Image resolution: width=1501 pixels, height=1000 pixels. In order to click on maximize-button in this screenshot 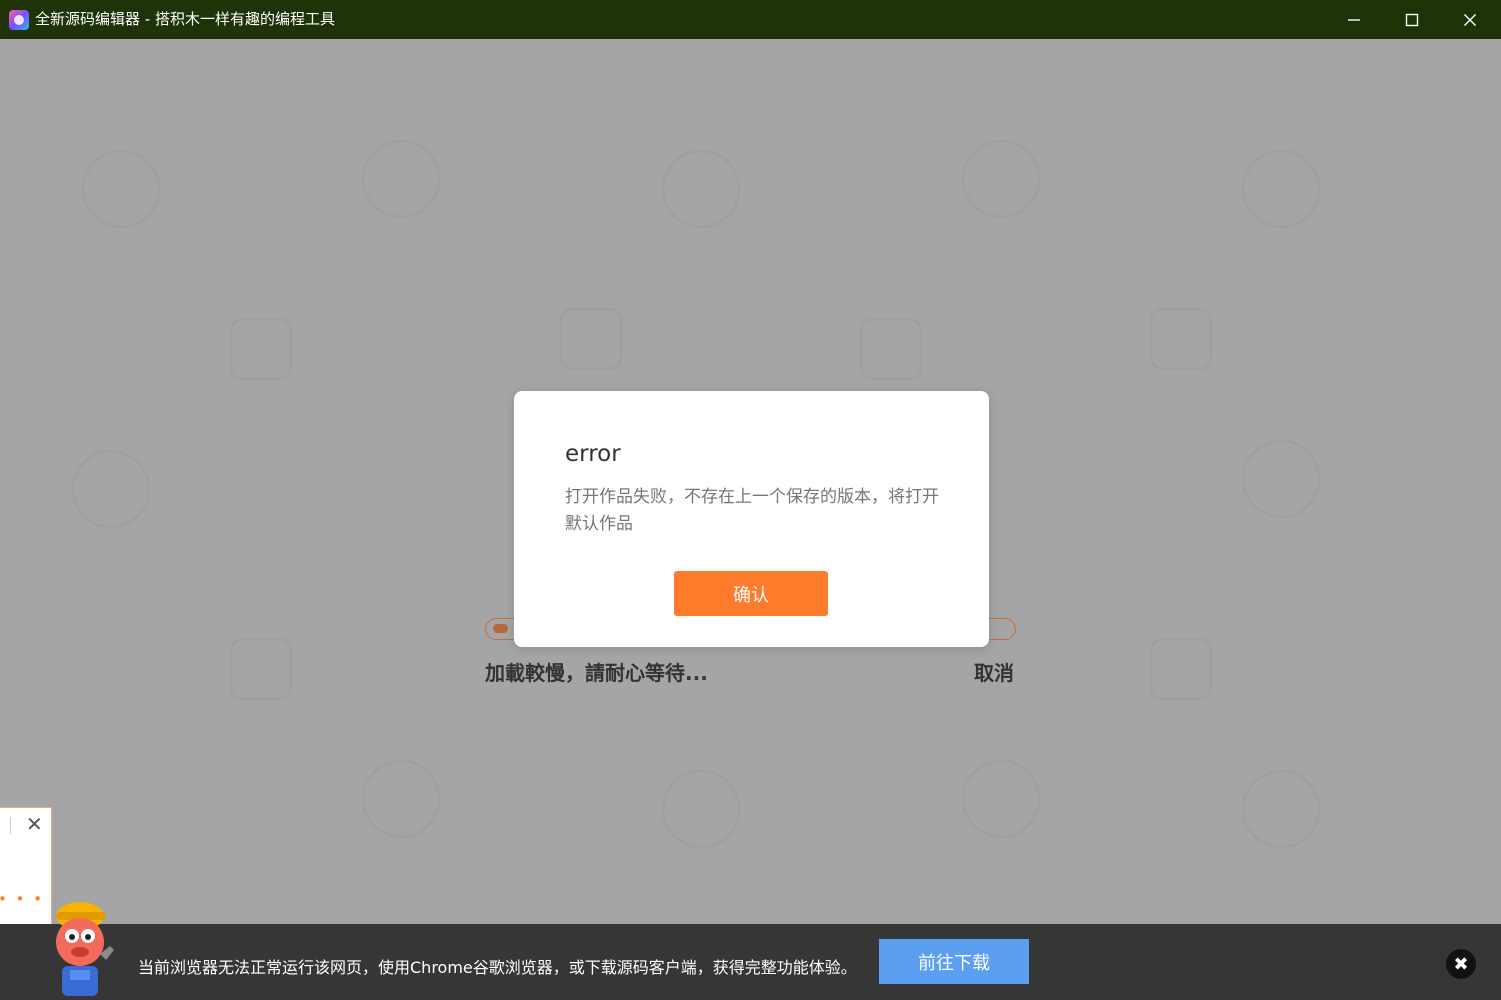, I will do `click(1412, 19)`.